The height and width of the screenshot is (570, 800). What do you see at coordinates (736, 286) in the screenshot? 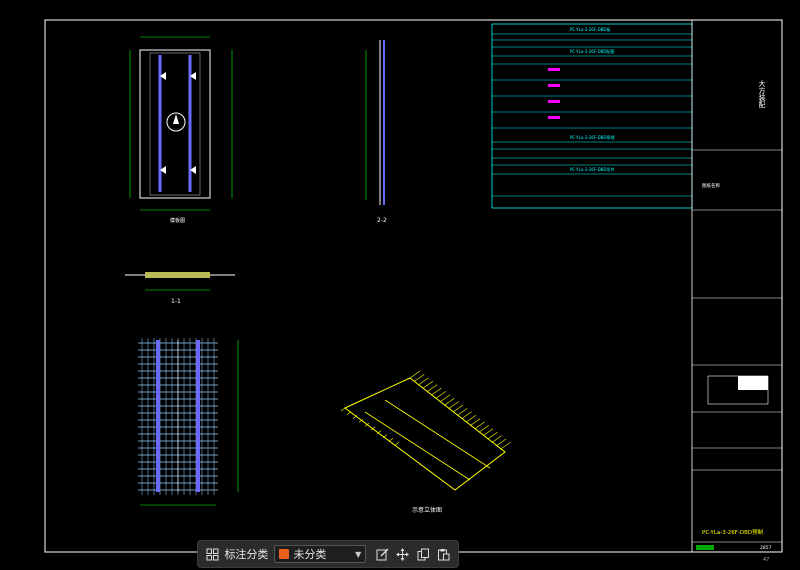
I see `title-block: 大方装配 图纸名称 PC-YLa-3-26F-DBD预制 2857` at bounding box center [736, 286].